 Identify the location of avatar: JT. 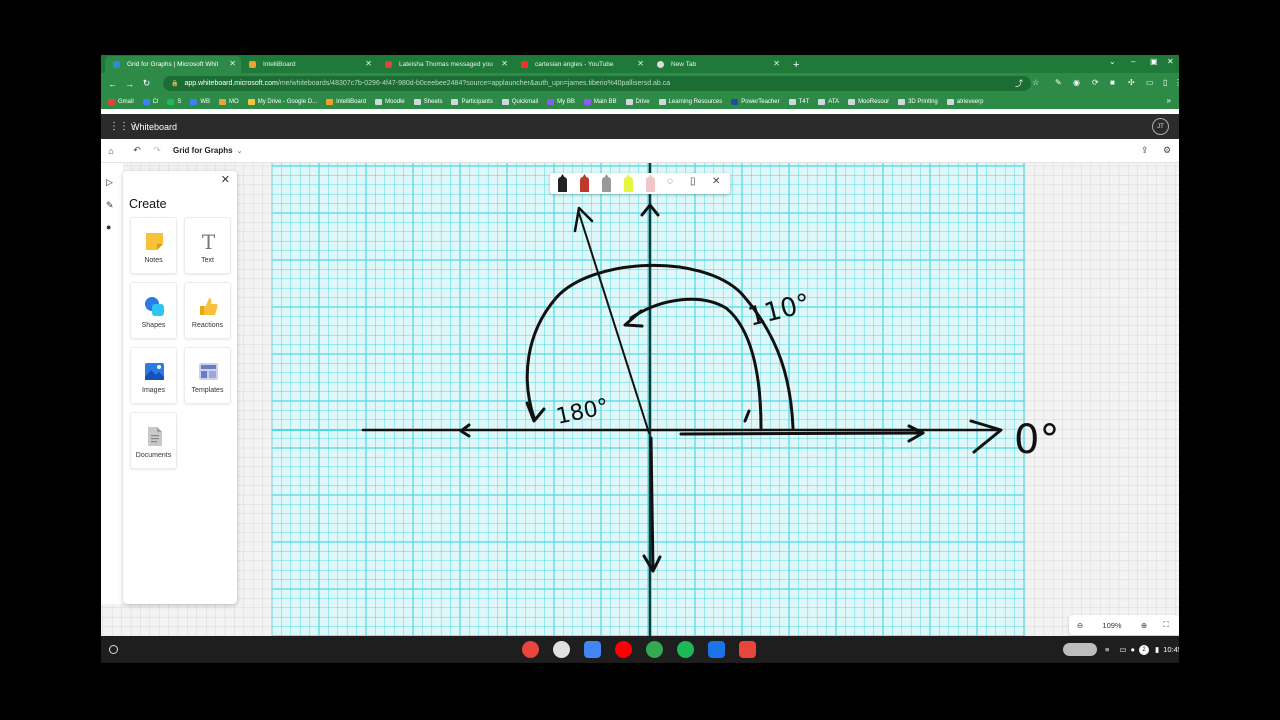
(1160, 126).